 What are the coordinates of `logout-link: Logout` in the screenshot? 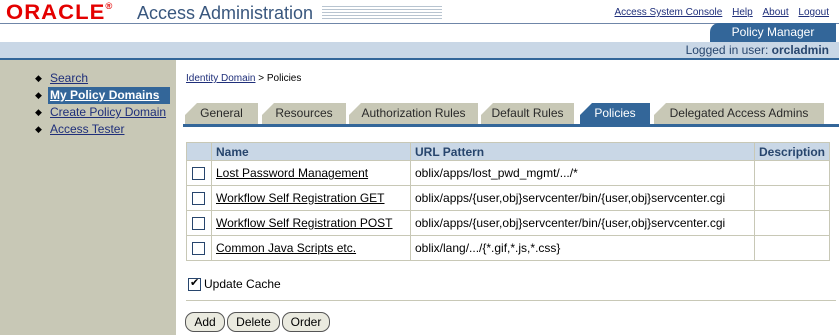 It's located at (813, 12).